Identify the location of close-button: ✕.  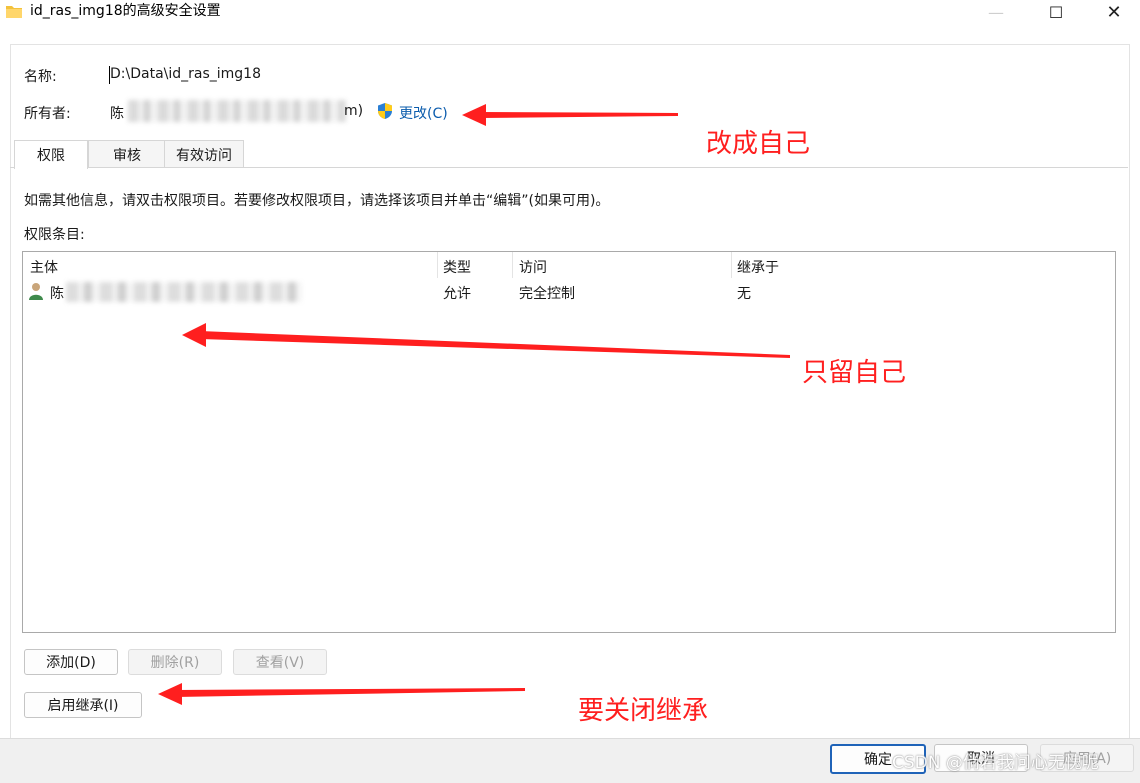
(1114, 12).